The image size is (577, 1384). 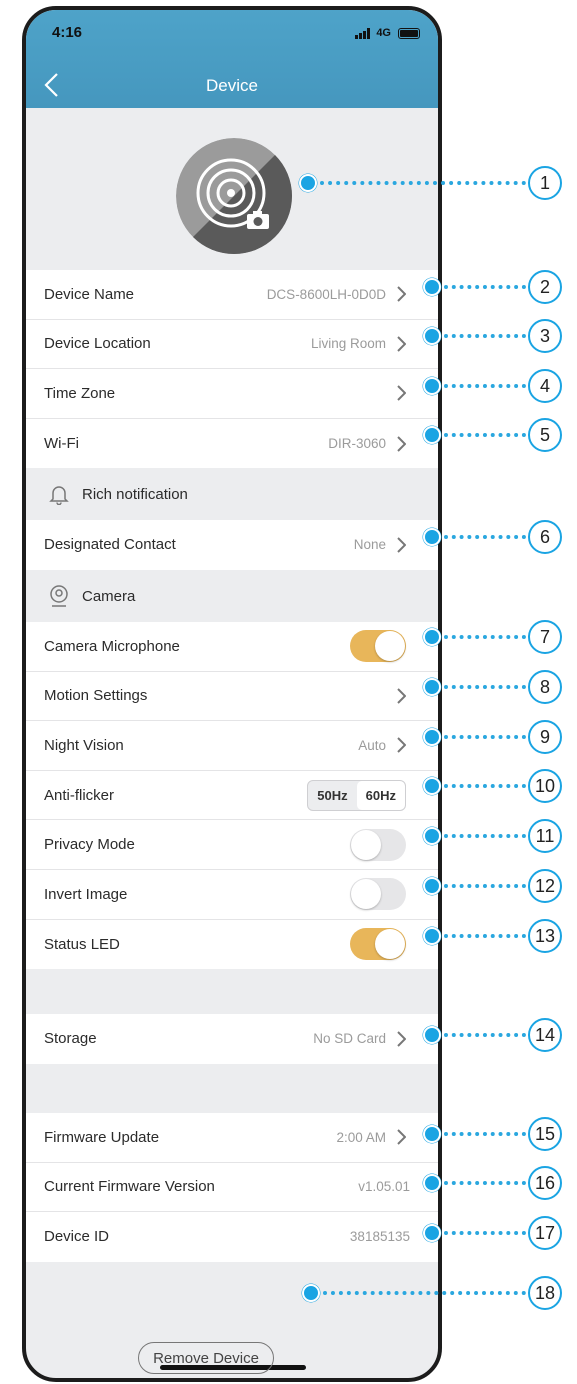 I want to click on privacy-mode-toggle, so click(x=378, y=844).